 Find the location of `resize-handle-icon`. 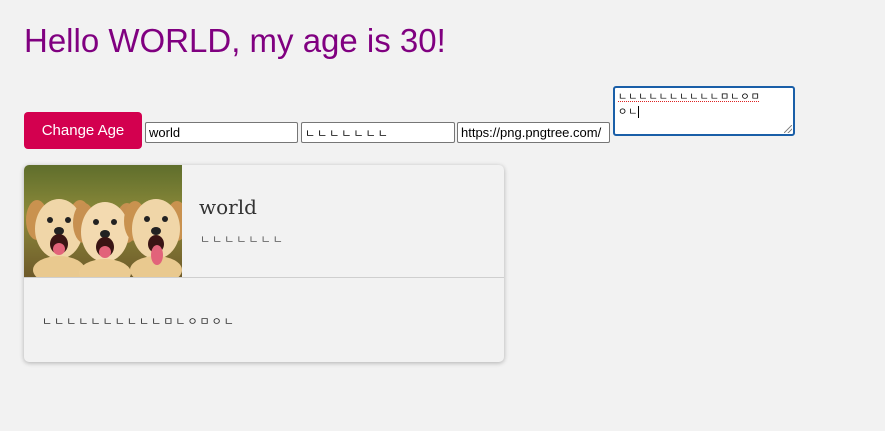

resize-handle-icon is located at coordinates (788, 129).